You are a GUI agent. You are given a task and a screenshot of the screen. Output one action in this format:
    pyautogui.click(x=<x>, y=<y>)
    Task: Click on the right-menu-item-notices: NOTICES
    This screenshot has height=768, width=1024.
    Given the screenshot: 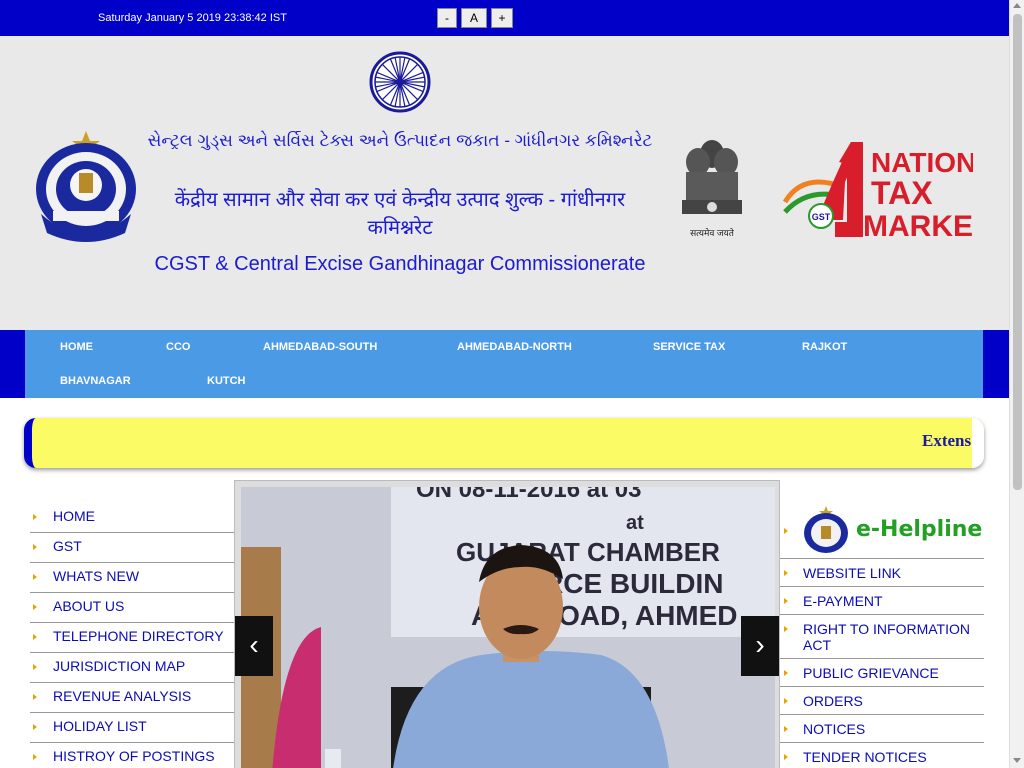 What is the action you would take?
    pyautogui.click(x=882, y=729)
    